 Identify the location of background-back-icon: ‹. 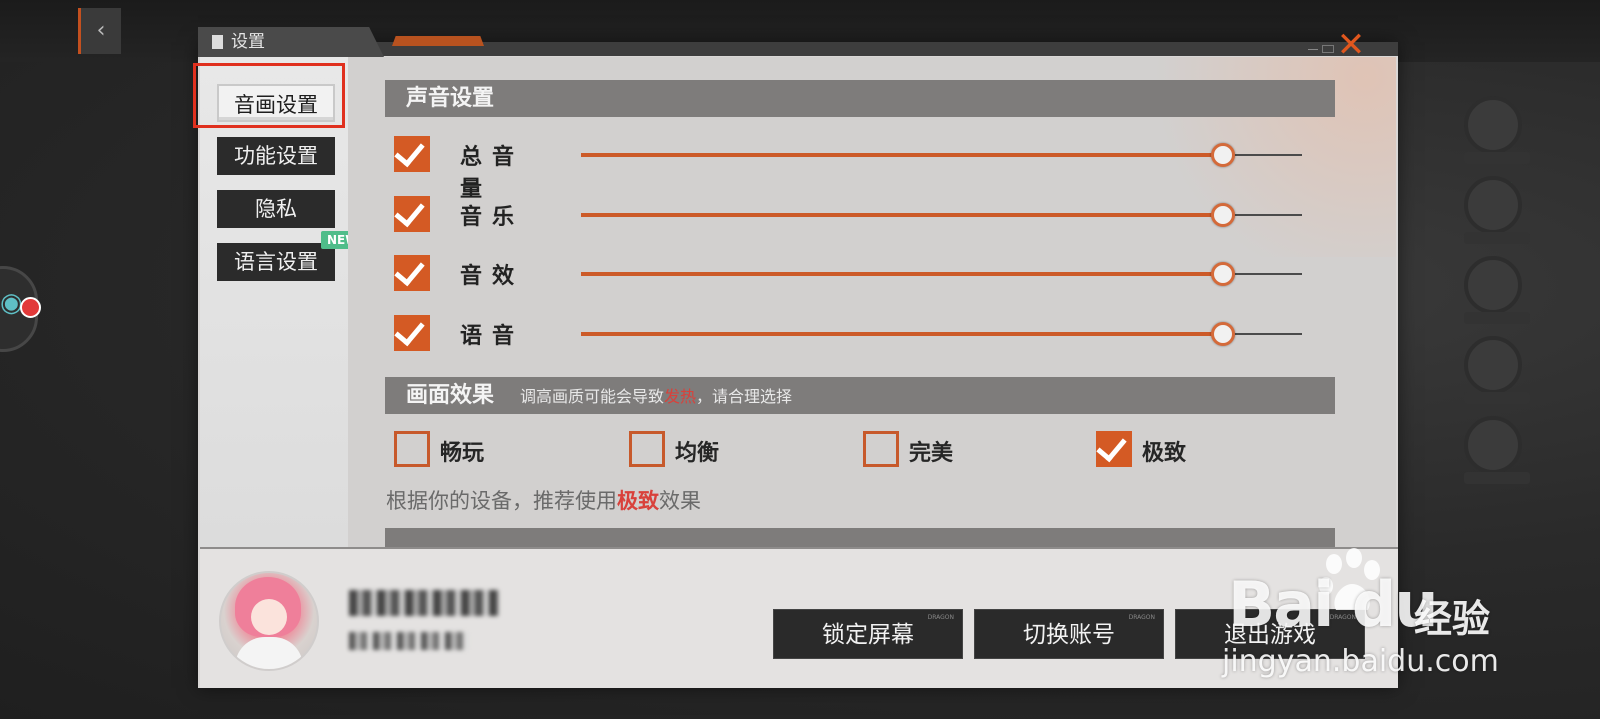
(99, 31).